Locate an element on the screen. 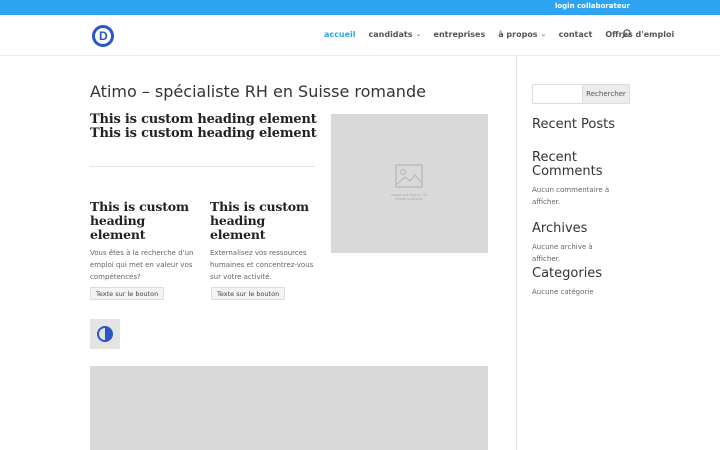 This screenshot has height=450, width=720. contrast-toggle is located at coordinates (105, 334).